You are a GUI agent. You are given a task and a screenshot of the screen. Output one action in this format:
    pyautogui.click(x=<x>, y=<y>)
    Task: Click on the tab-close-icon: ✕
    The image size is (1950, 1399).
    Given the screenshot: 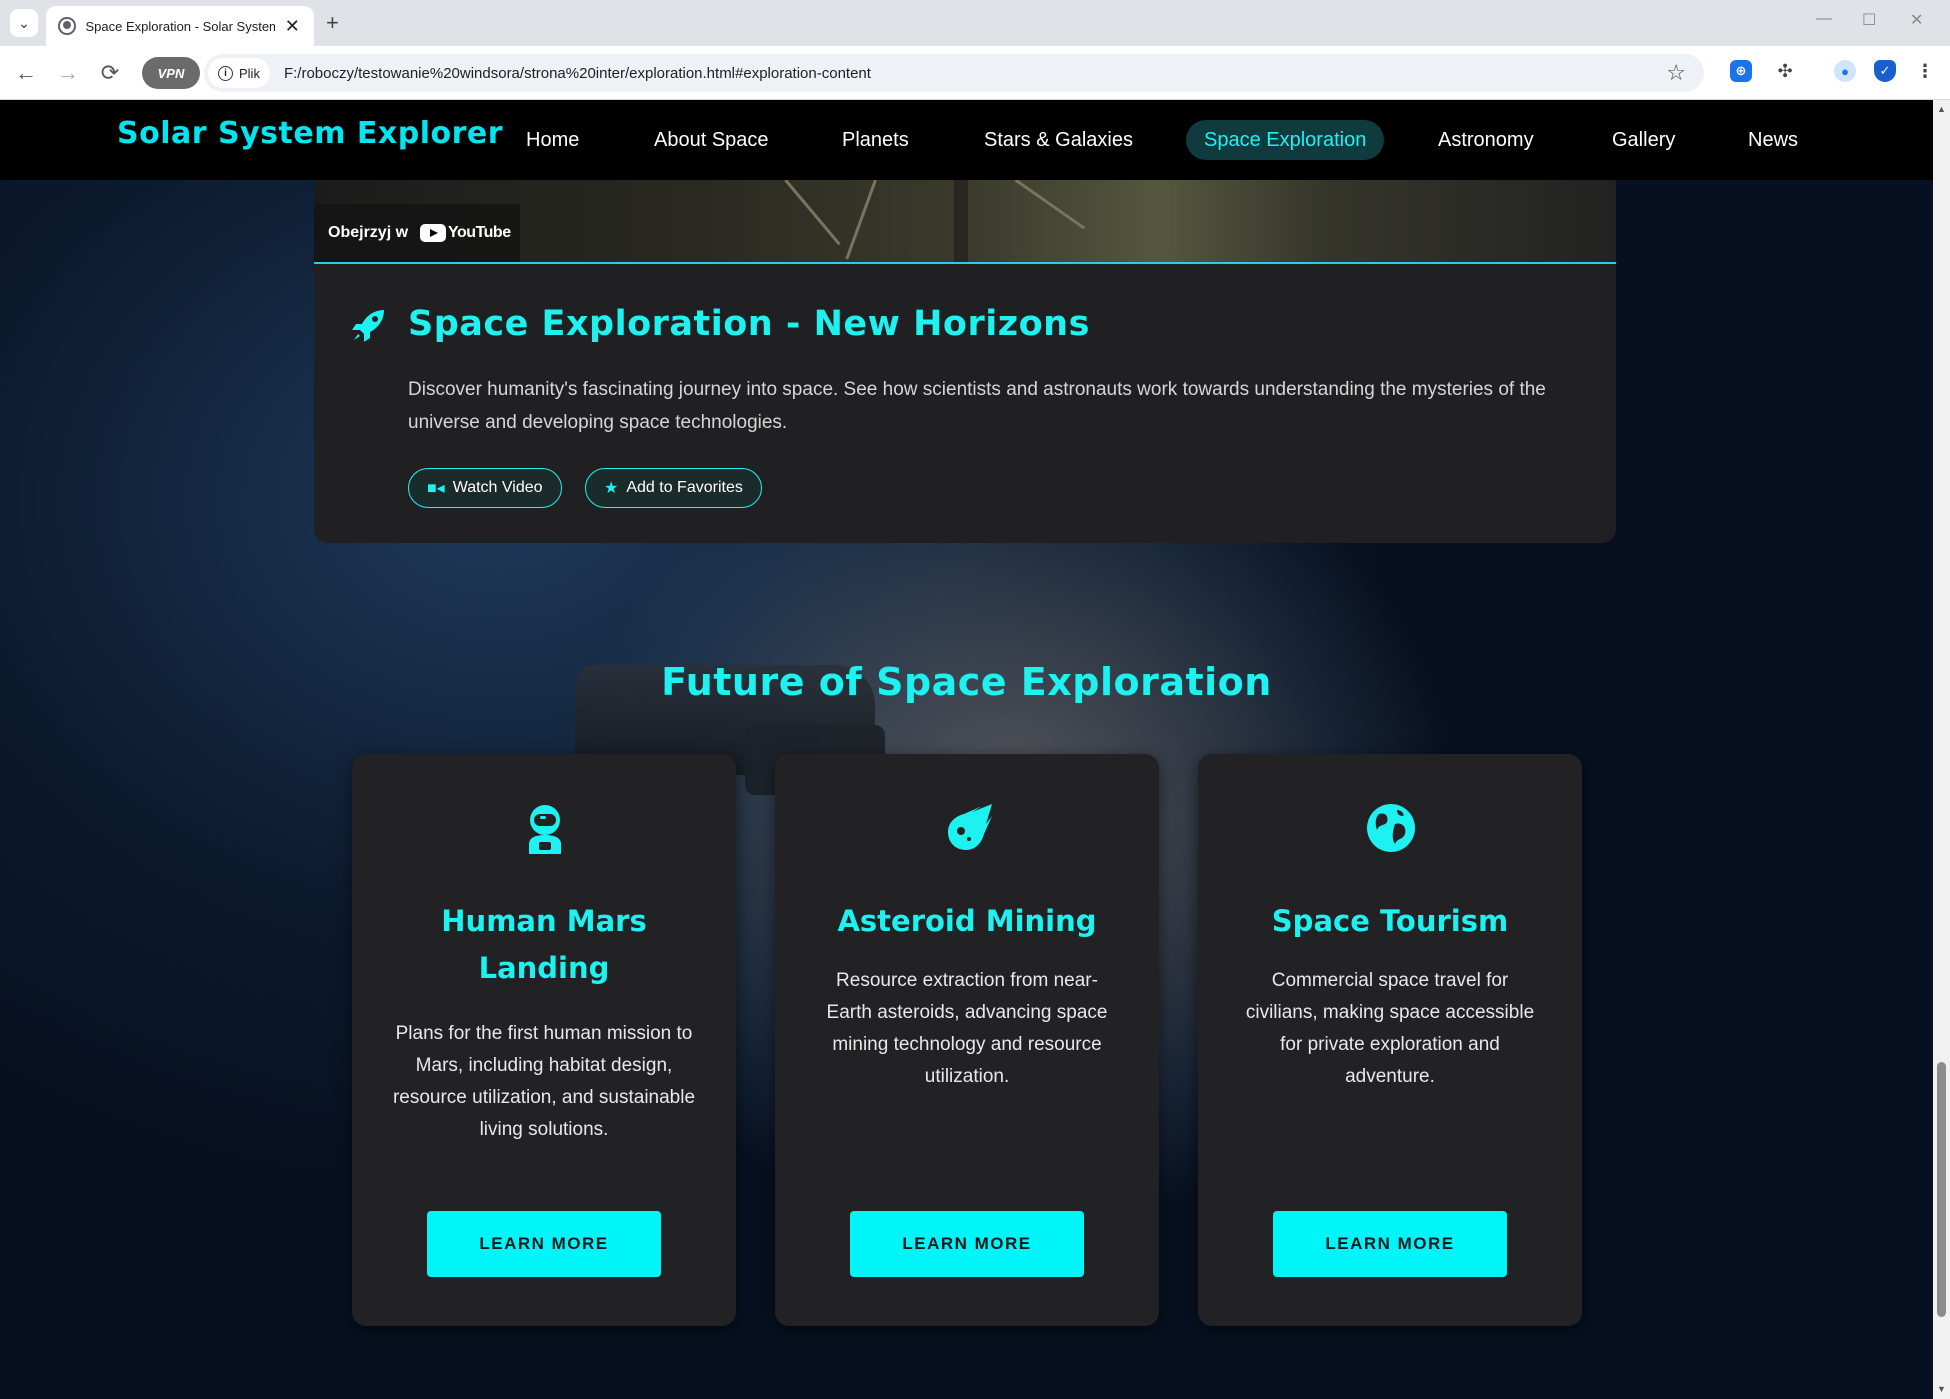 What is the action you would take?
    pyautogui.click(x=292, y=26)
    